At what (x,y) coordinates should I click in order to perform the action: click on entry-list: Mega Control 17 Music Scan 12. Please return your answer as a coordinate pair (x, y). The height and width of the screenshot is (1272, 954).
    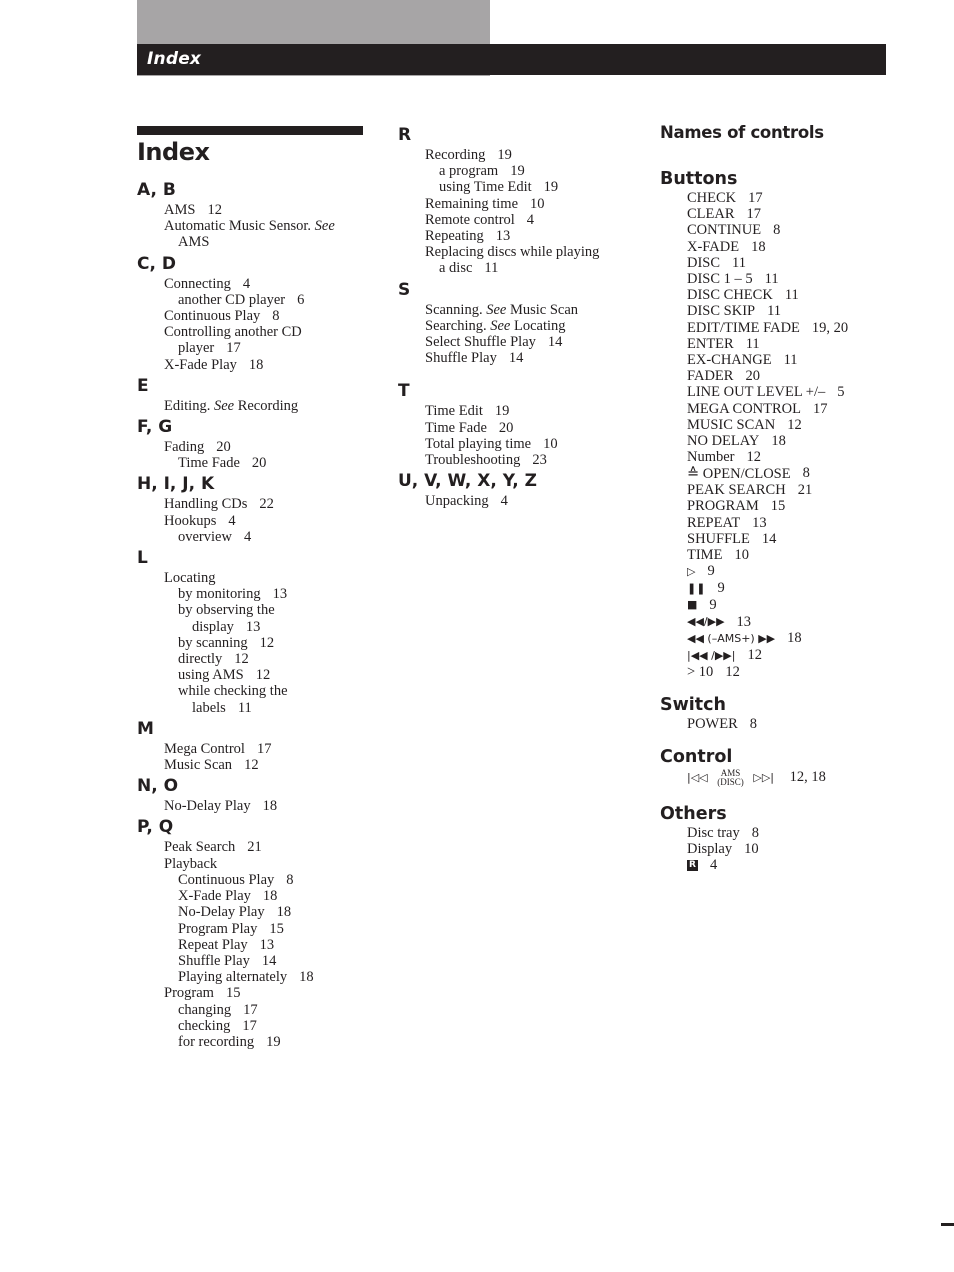
    Looking at the image, I should click on (250, 757).